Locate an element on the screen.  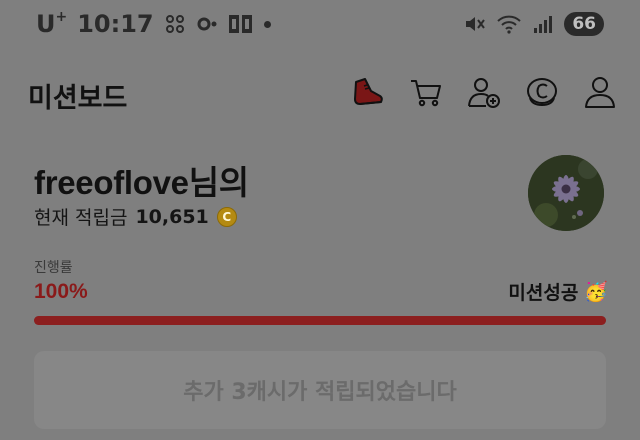
status-time: 10:17 is located at coordinates (115, 24).